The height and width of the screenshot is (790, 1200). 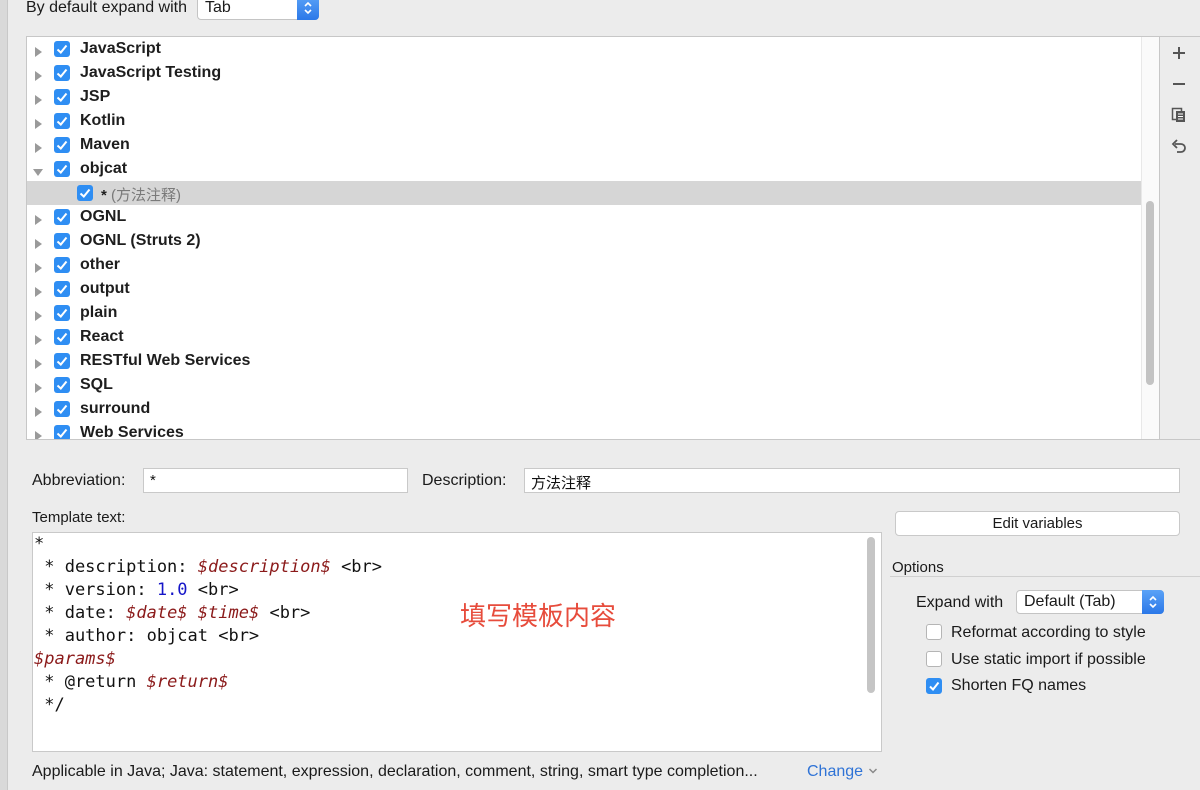 What do you see at coordinates (464, 480) in the screenshot?
I see `description-label: Description:` at bounding box center [464, 480].